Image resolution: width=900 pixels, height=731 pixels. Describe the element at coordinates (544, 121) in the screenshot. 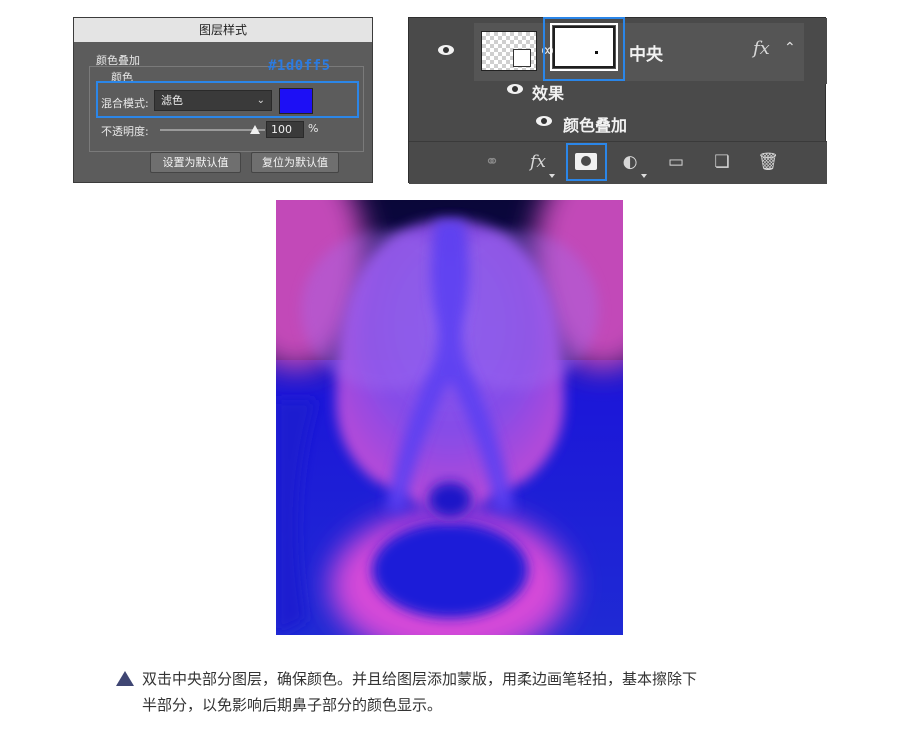

I see `color-overlay-eye-icon` at that location.